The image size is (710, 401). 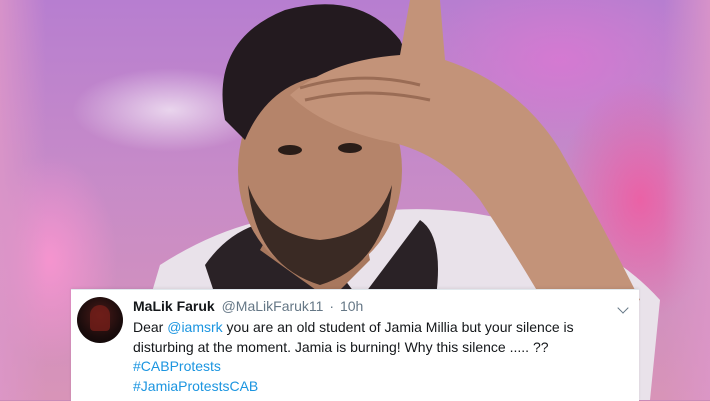 I want to click on left-blur-edge, so click(x=23, y=200).